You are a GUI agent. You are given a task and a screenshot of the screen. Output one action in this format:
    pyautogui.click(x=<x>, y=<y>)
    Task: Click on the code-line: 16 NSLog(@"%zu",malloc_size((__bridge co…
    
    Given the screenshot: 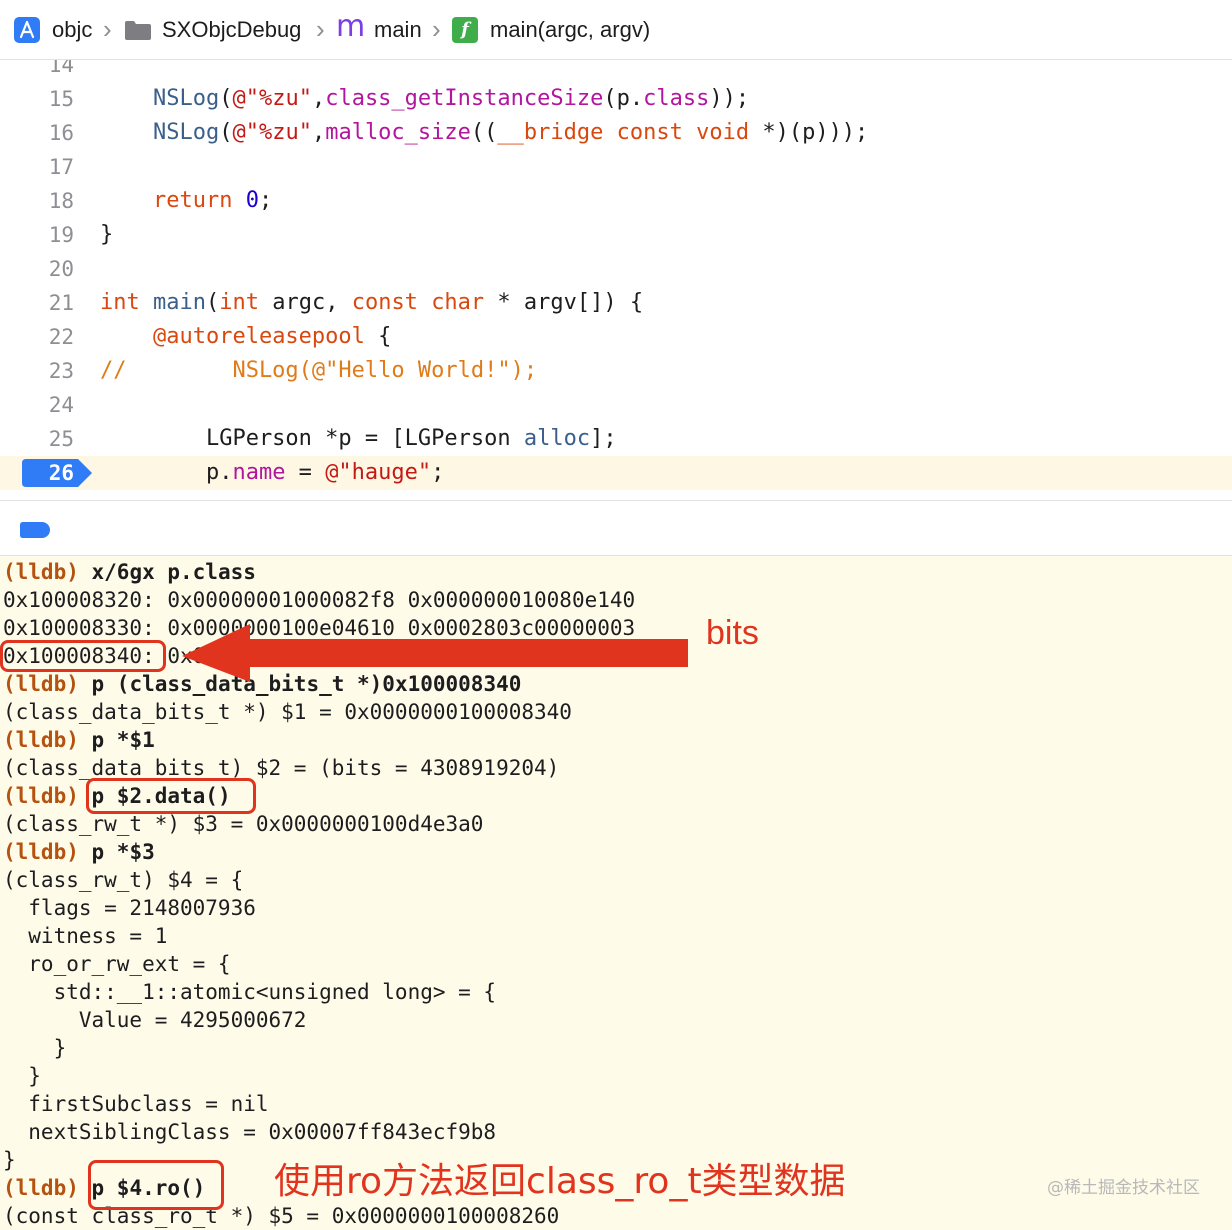 What is the action you would take?
    pyautogui.click(x=616, y=133)
    